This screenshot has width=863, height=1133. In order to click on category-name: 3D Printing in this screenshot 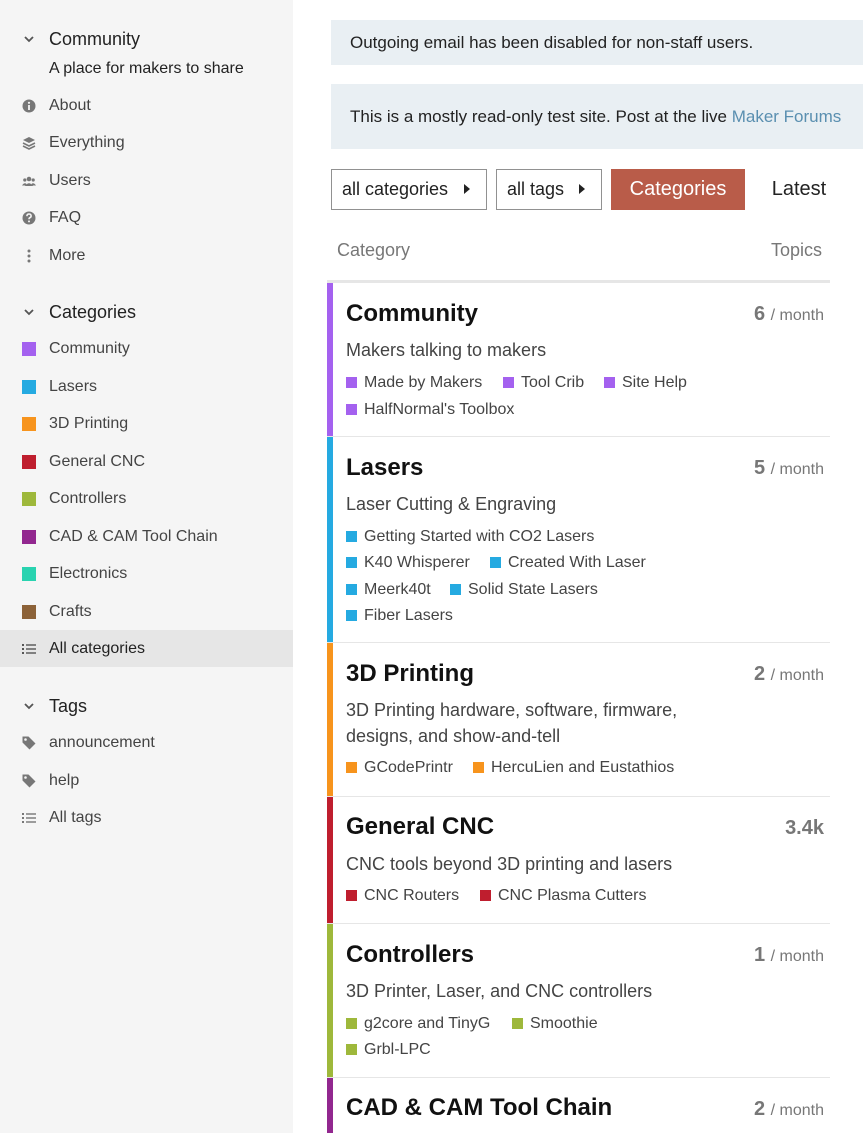, I will do `click(410, 674)`.